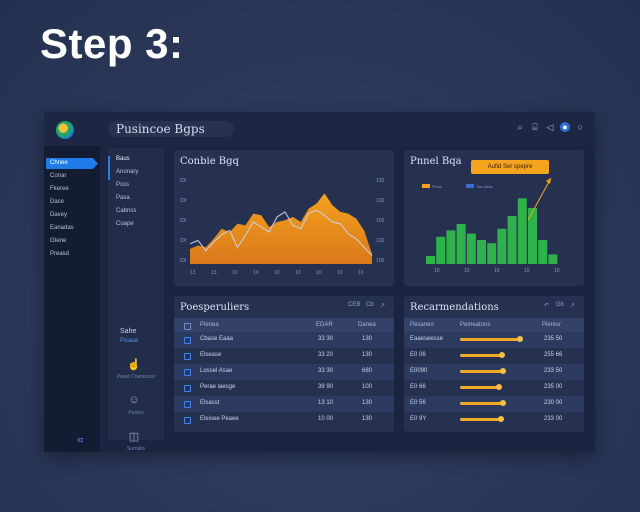 The height and width of the screenshot is (512, 640). Describe the element at coordinates (572, 305) in the screenshot. I see `table2-action-3: ↗` at that location.